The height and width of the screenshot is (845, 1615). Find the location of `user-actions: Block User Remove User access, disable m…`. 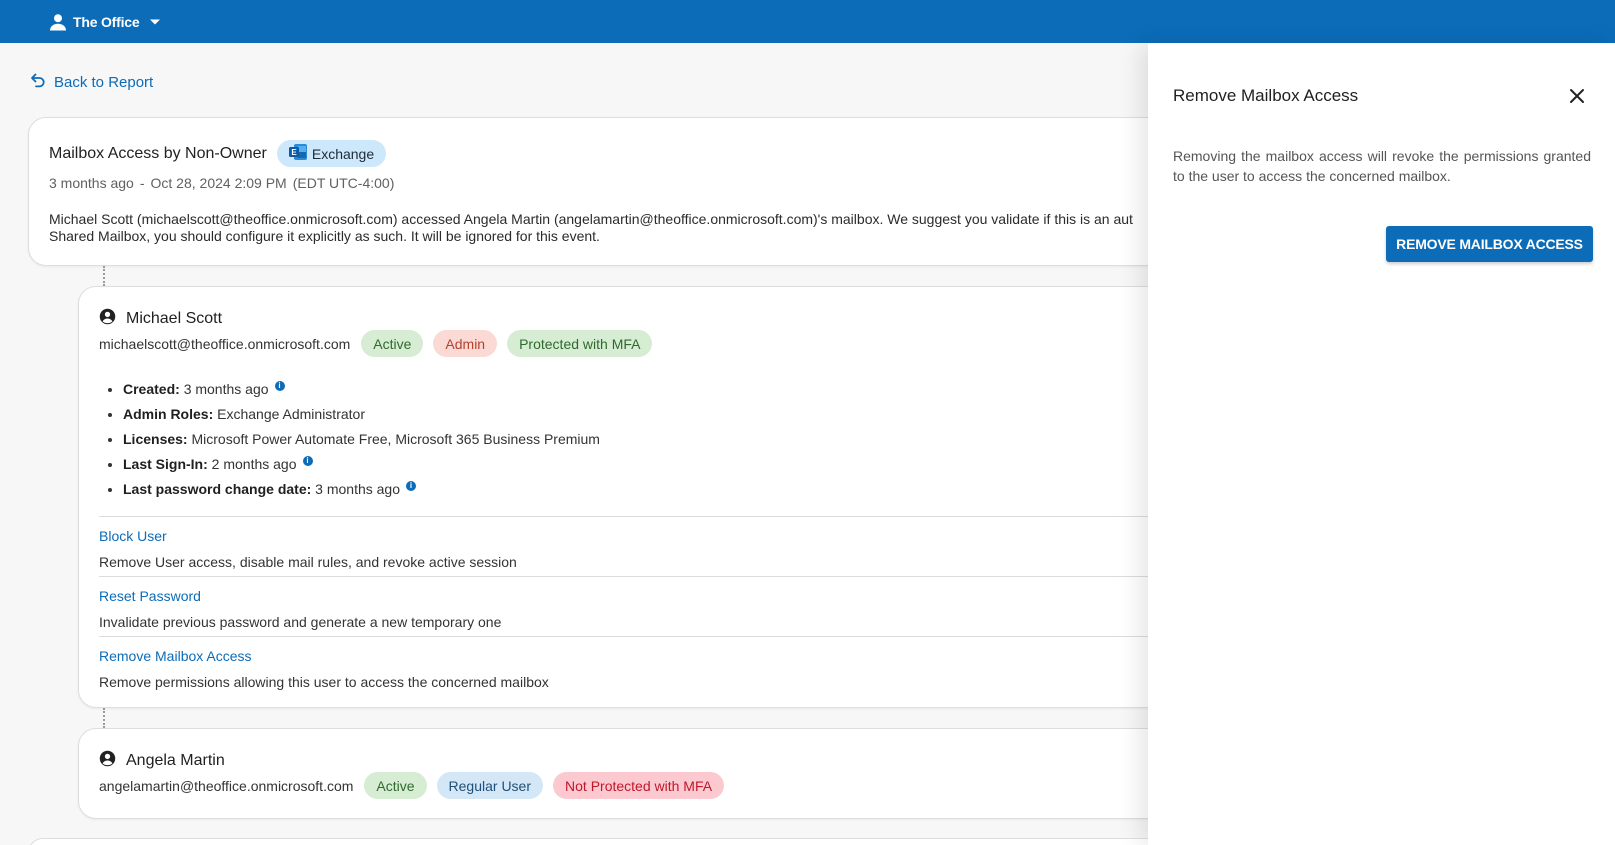

user-actions: Block User Remove User access, disable m… is located at coordinates (663, 606).